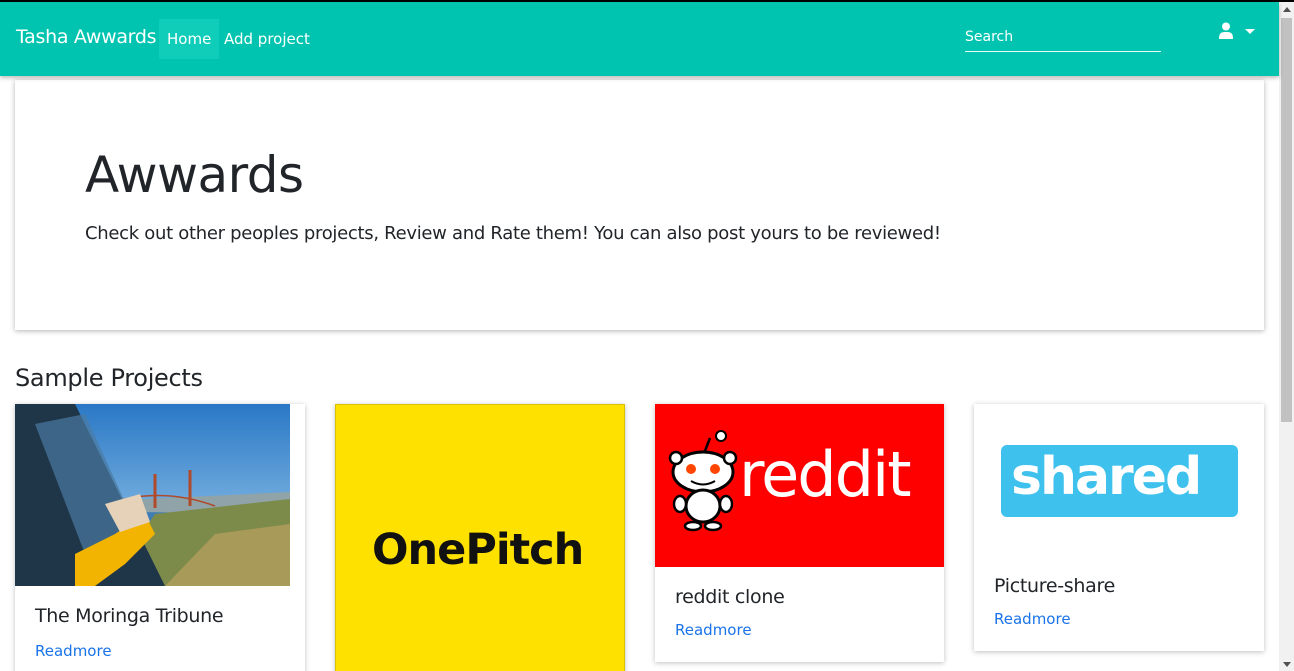 Image resolution: width=1294 pixels, height=671 pixels. Describe the element at coordinates (1054, 586) in the screenshot. I see `project-title: Picture-share` at that location.